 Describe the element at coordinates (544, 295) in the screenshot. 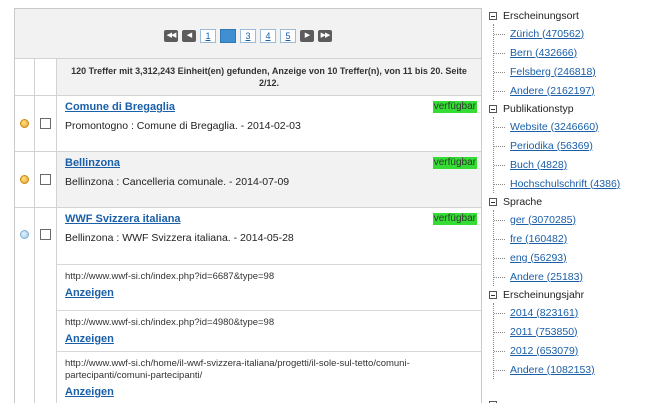

I see `facet-heading: Erscheinungsjahr` at that location.